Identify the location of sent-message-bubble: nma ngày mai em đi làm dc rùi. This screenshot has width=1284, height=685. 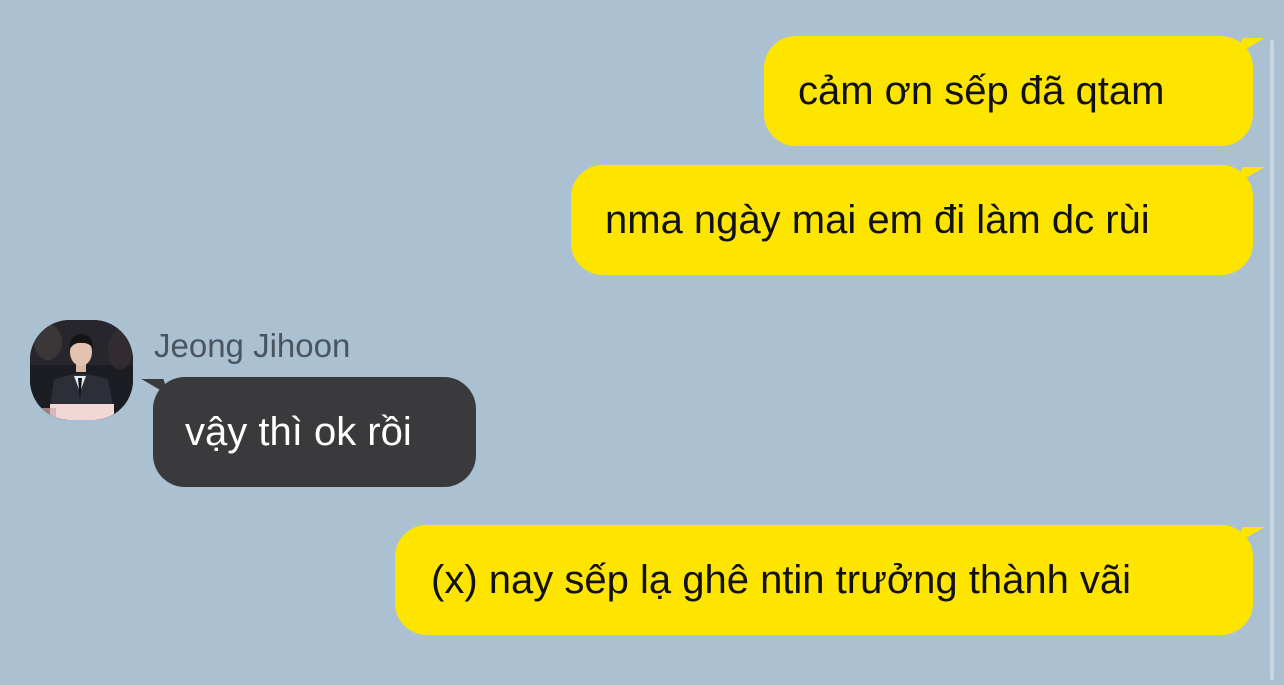
(912, 220).